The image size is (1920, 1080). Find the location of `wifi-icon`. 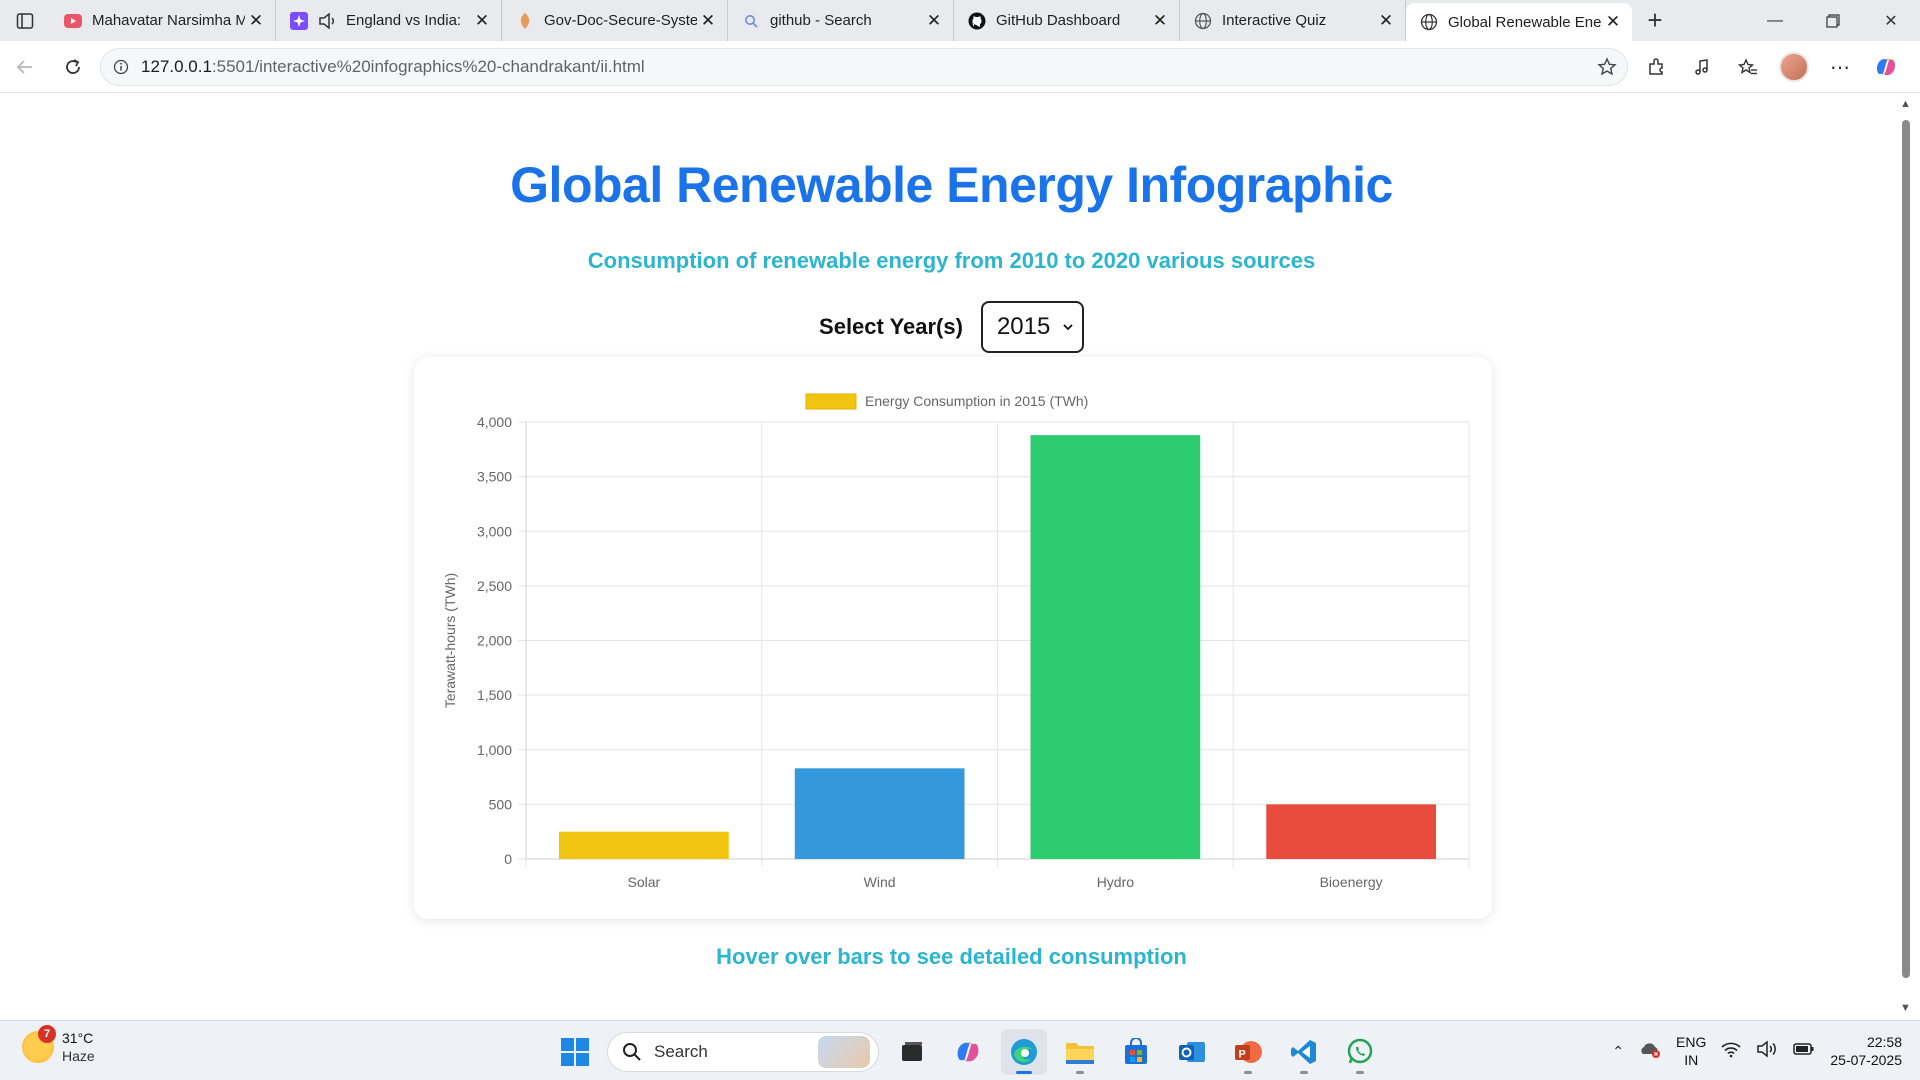

wifi-icon is located at coordinates (1731, 1051).